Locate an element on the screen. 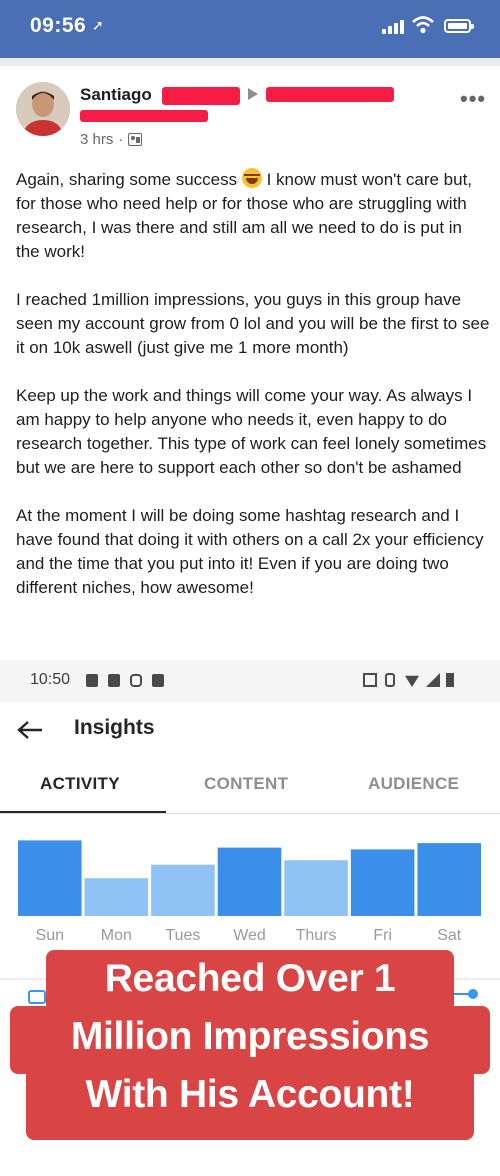 This screenshot has width=500, height=1176. caption-line-3: With His Account! is located at coordinates (250, 1094).